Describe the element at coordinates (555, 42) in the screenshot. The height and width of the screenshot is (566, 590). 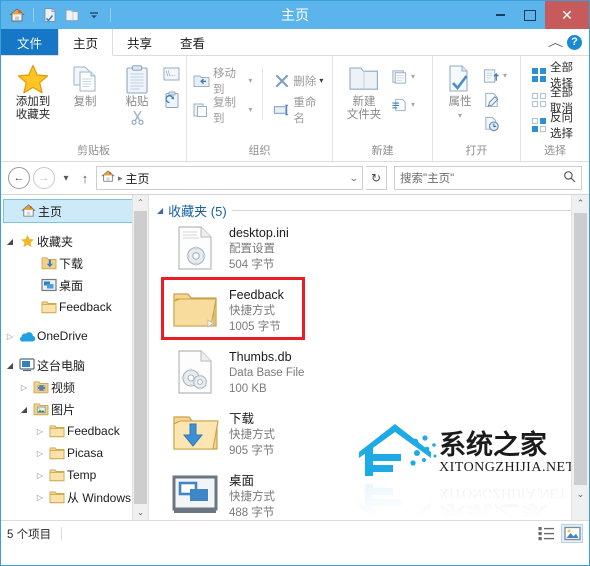
I see `collapse-ribbon-icon: ︿` at that location.